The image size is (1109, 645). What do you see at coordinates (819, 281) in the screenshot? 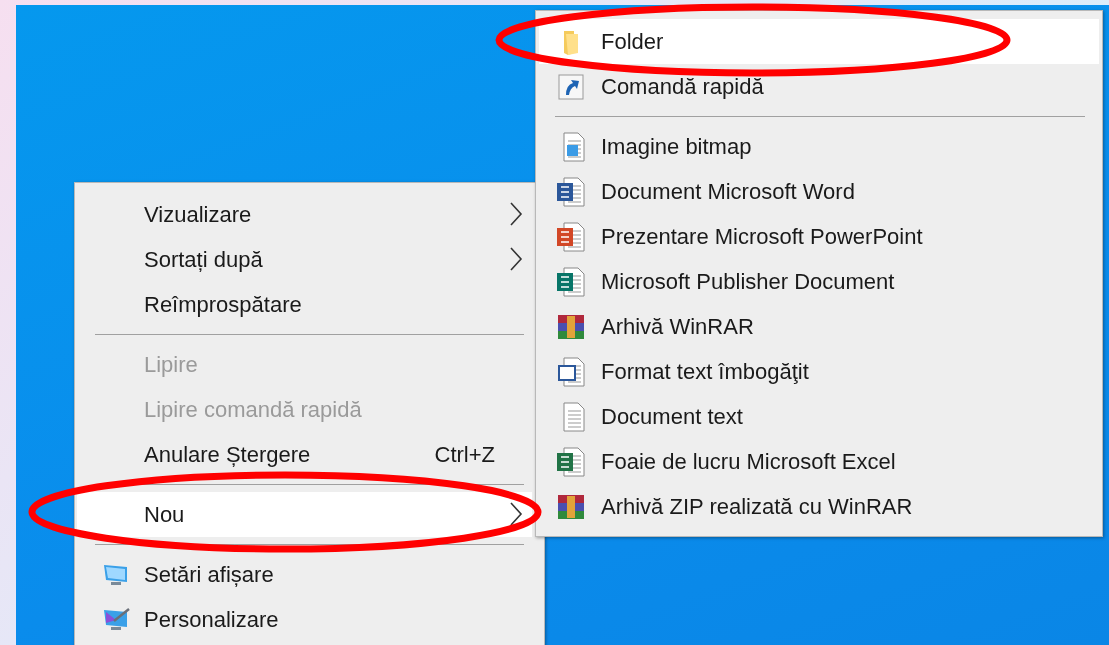
I see `menu-item: Microsoft Publisher Document` at bounding box center [819, 281].